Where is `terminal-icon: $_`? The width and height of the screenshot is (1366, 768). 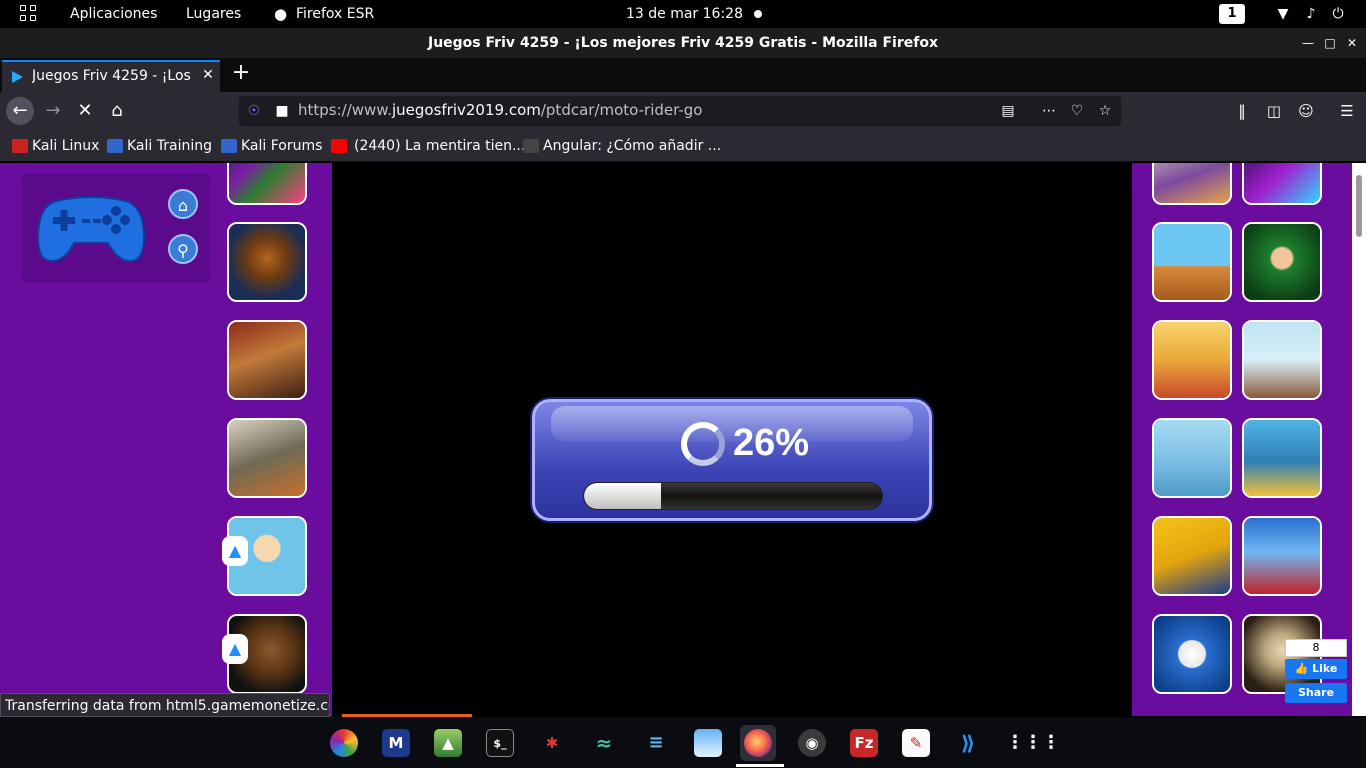 terminal-icon: $_ is located at coordinates (500, 743).